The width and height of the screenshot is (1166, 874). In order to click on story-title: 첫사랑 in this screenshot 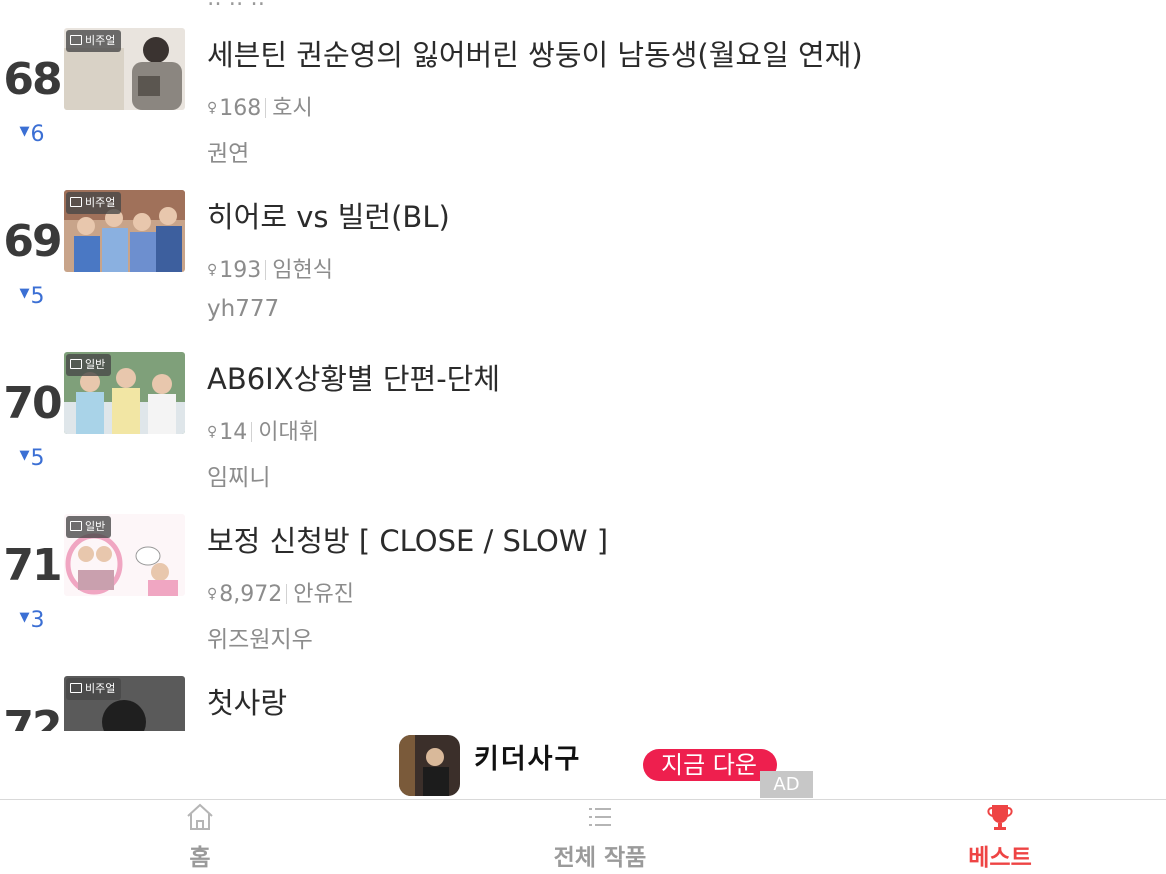, I will do `click(247, 701)`.